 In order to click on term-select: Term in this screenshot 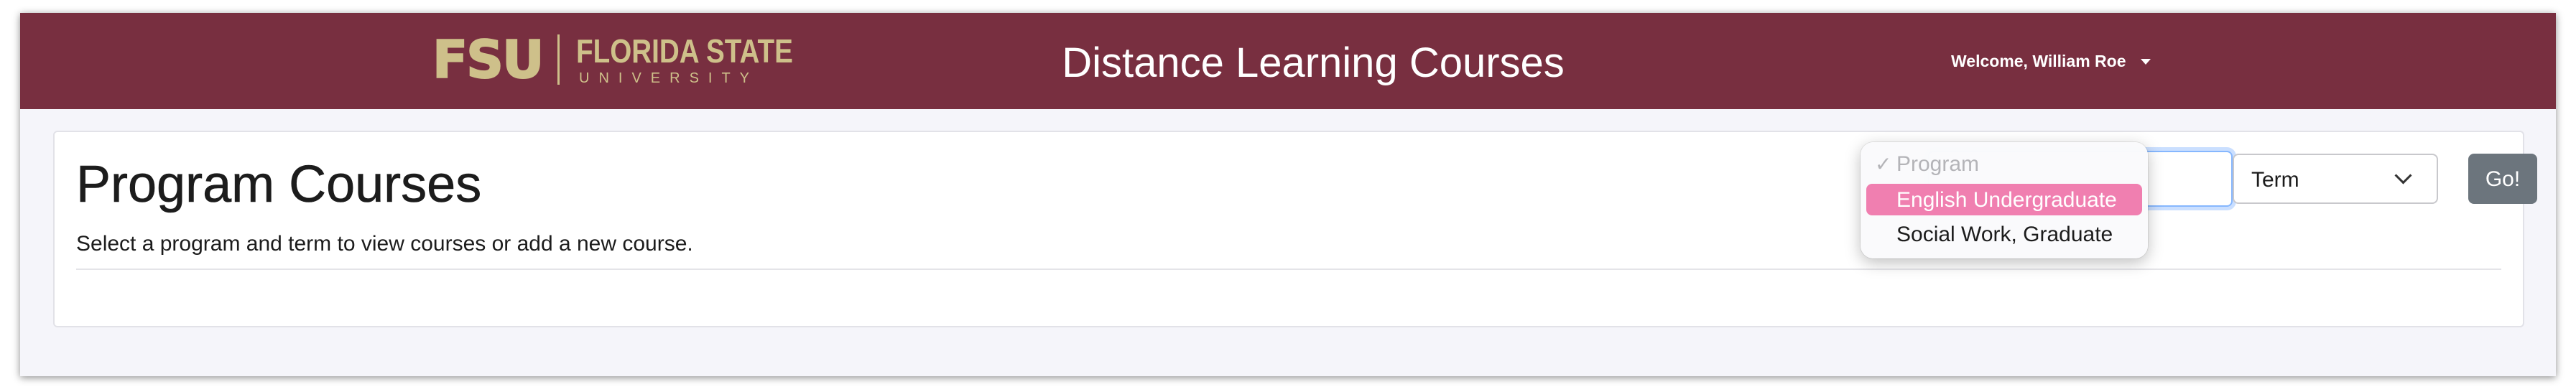, I will do `click(2335, 179)`.